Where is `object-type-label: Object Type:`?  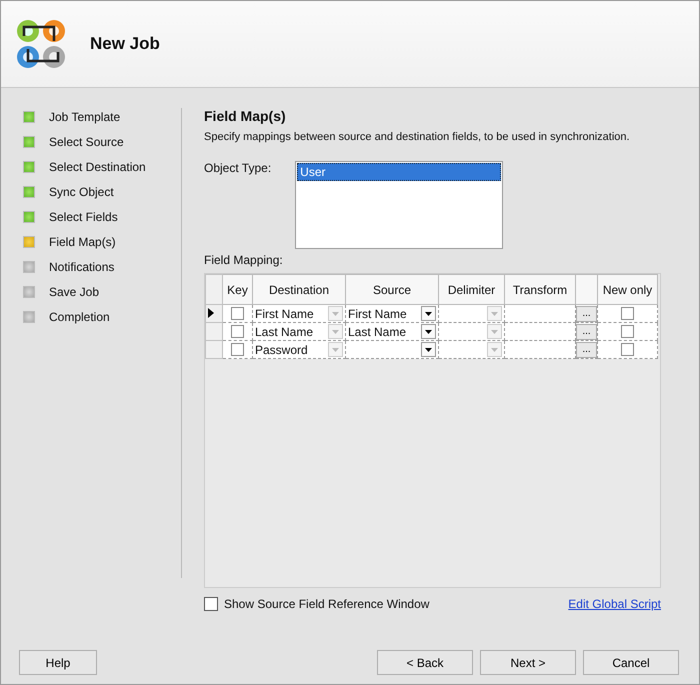 object-type-label: Object Type: is located at coordinates (238, 169).